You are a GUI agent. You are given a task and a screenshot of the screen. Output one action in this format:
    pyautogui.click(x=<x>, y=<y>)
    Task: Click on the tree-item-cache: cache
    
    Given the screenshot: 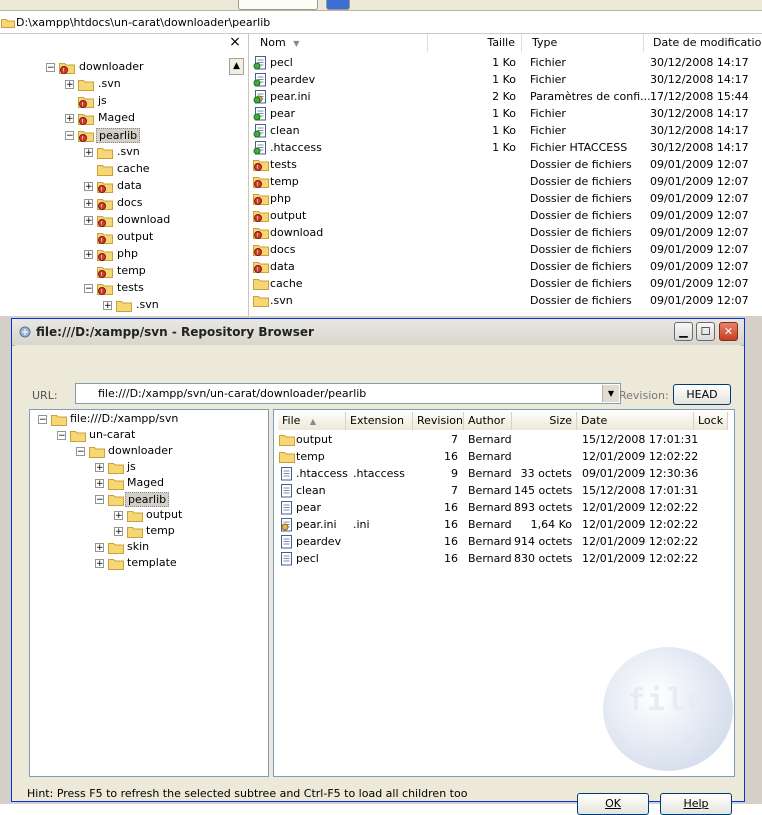 What is the action you would take?
    pyautogui.click(x=114, y=170)
    